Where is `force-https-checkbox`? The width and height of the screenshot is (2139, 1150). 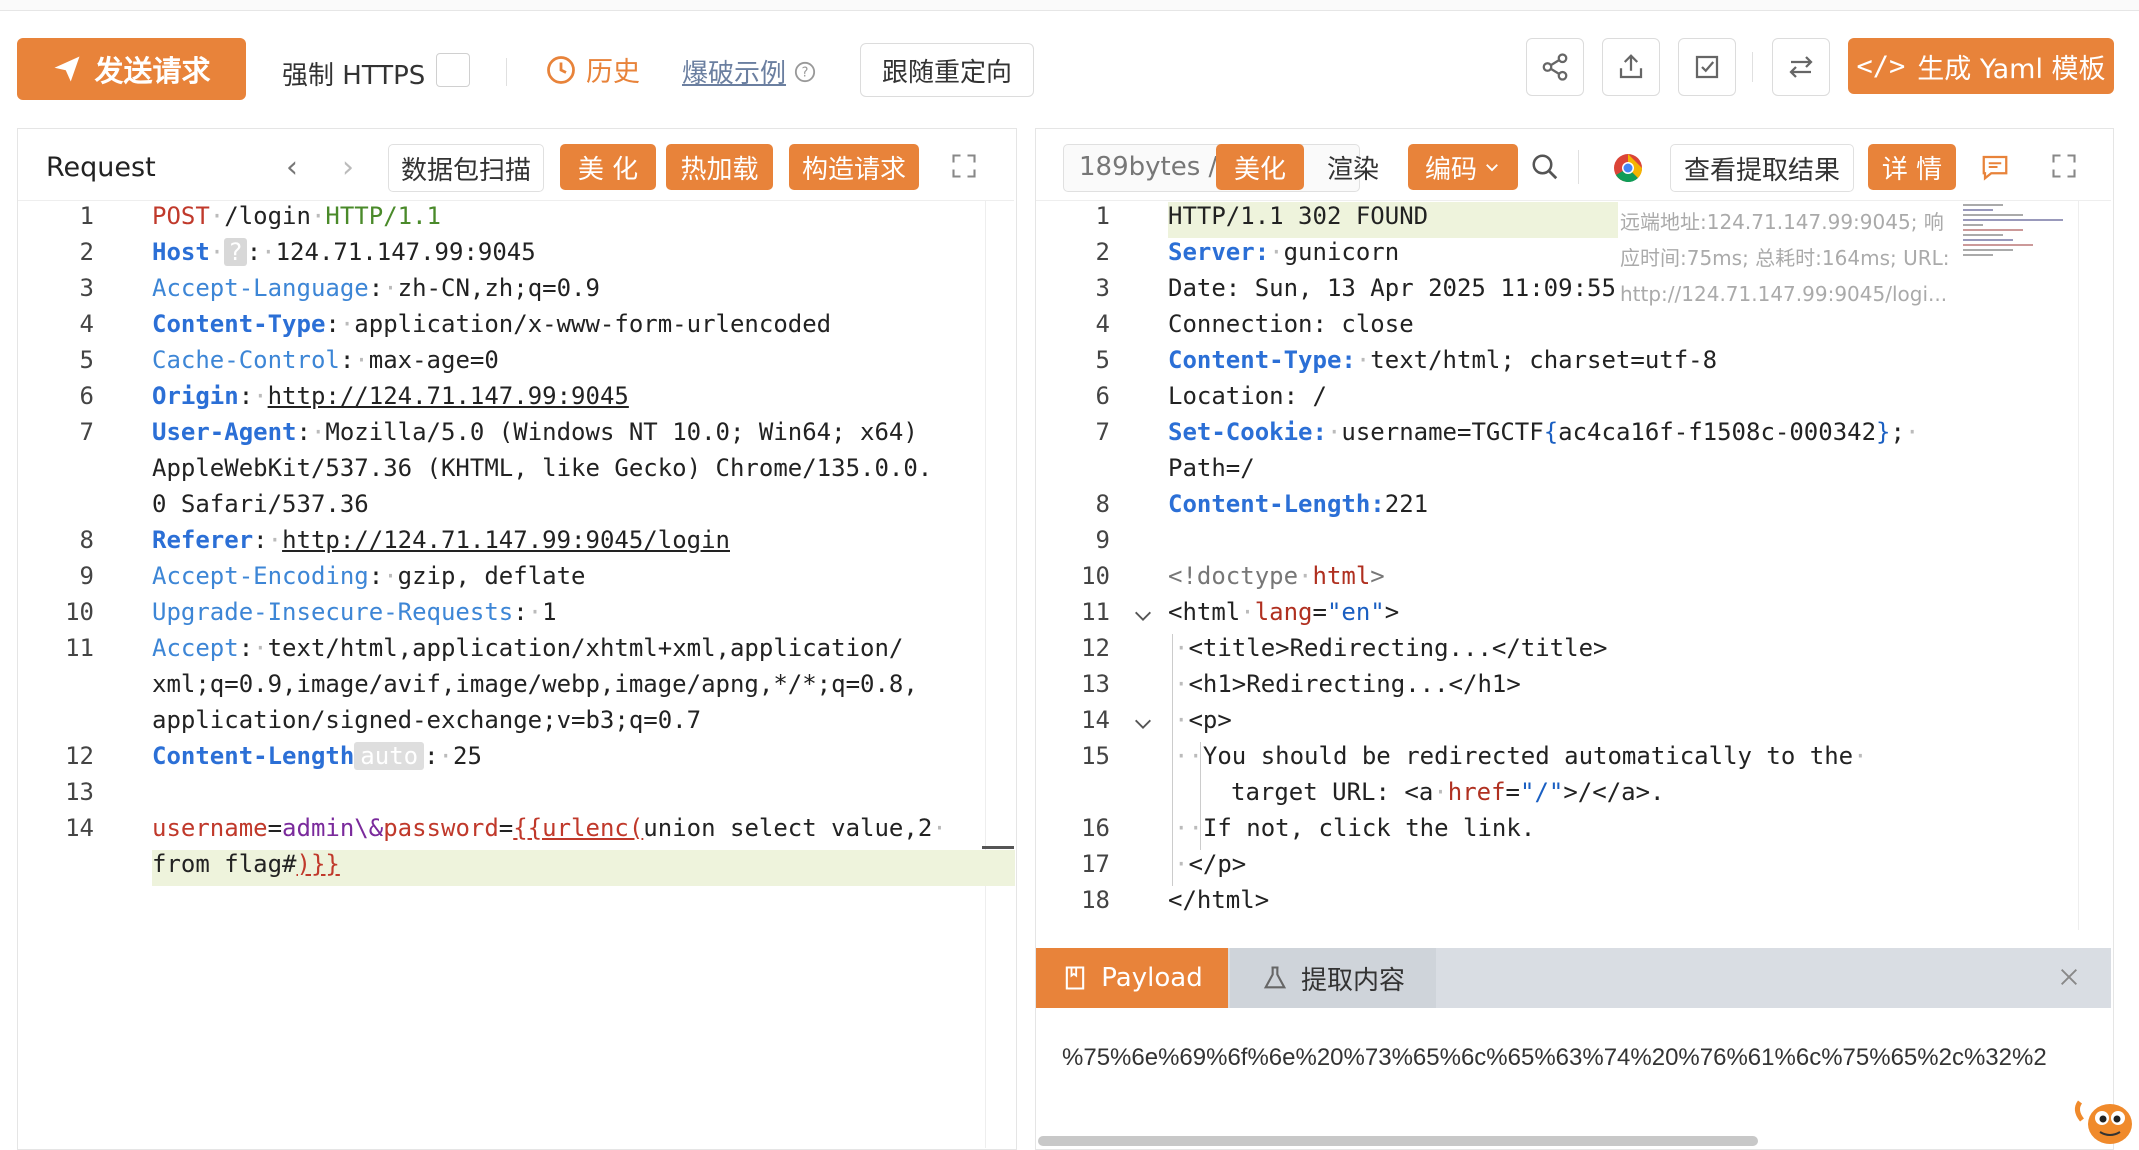 force-https-checkbox is located at coordinates (453, 70).